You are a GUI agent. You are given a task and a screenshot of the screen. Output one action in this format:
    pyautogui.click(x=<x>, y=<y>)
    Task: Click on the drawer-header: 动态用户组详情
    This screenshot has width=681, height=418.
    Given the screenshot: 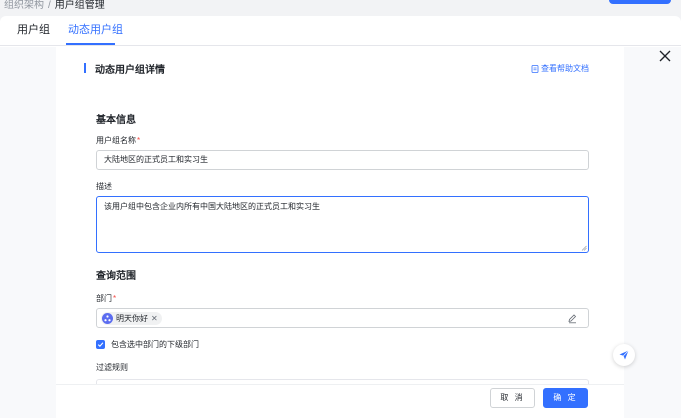 What is the action you would take?
    pyautogui.click(x=124, y=68)
    